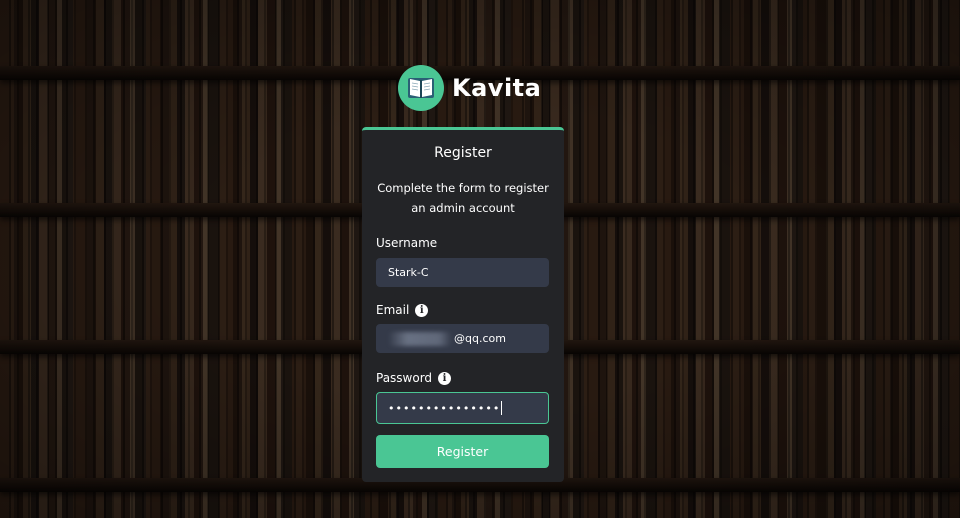  I want to click on app-logo: Kavita, so click(469, 88).